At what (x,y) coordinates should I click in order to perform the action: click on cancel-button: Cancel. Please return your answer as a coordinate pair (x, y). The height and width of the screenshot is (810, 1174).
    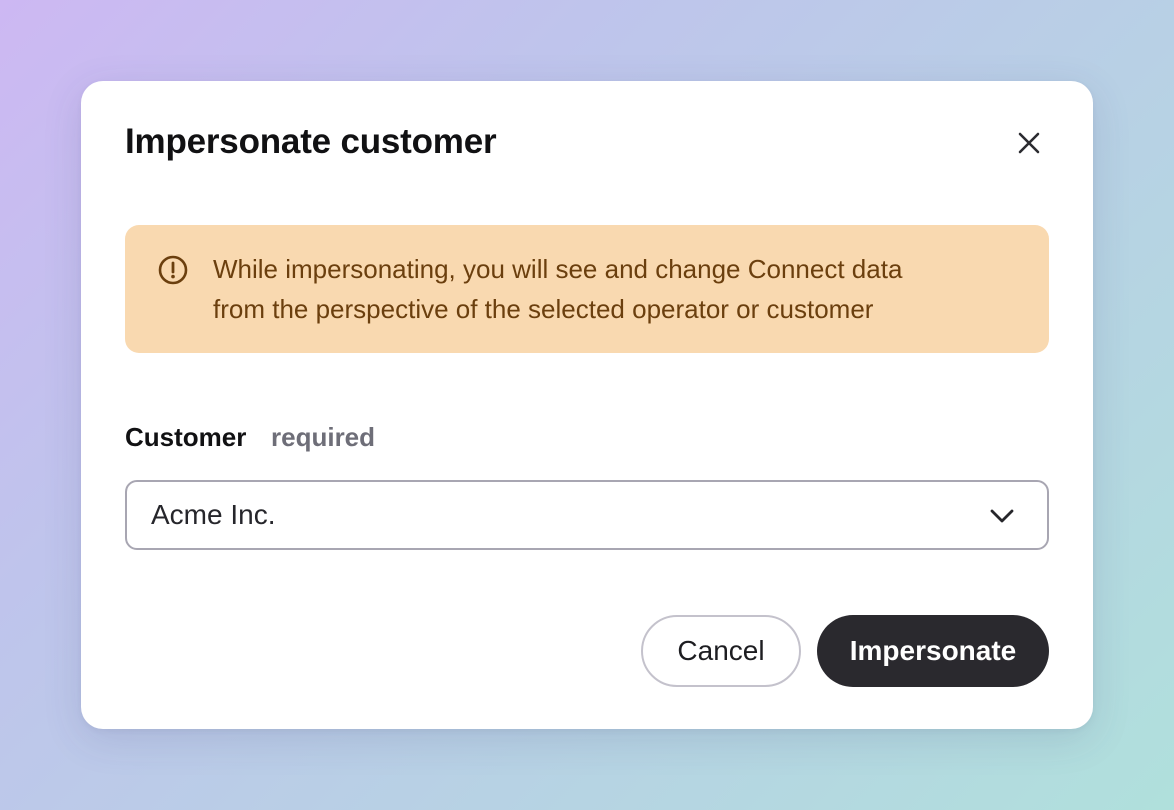
    Looking at the image, I should click on (721, 651).